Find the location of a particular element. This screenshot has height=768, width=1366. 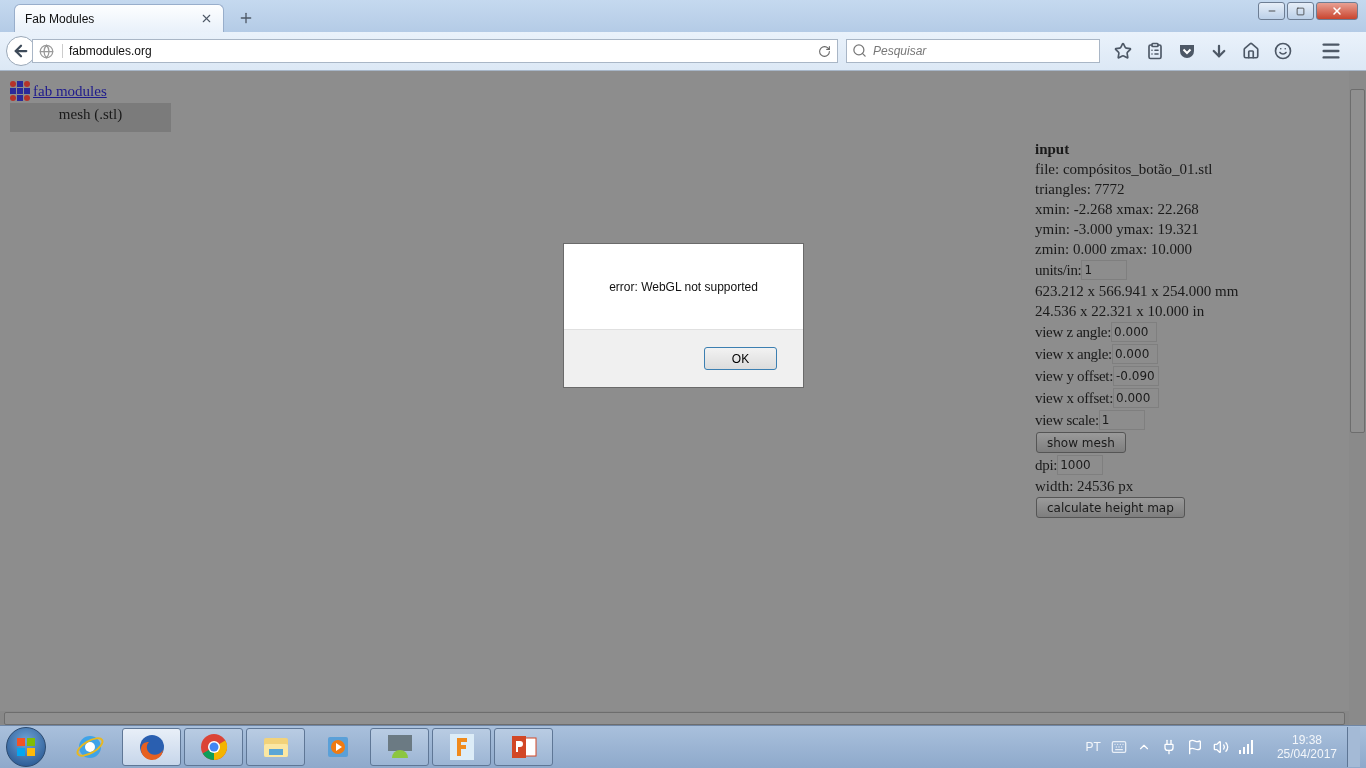

field-label: view y offset: is located at coordinates (1074, 376).